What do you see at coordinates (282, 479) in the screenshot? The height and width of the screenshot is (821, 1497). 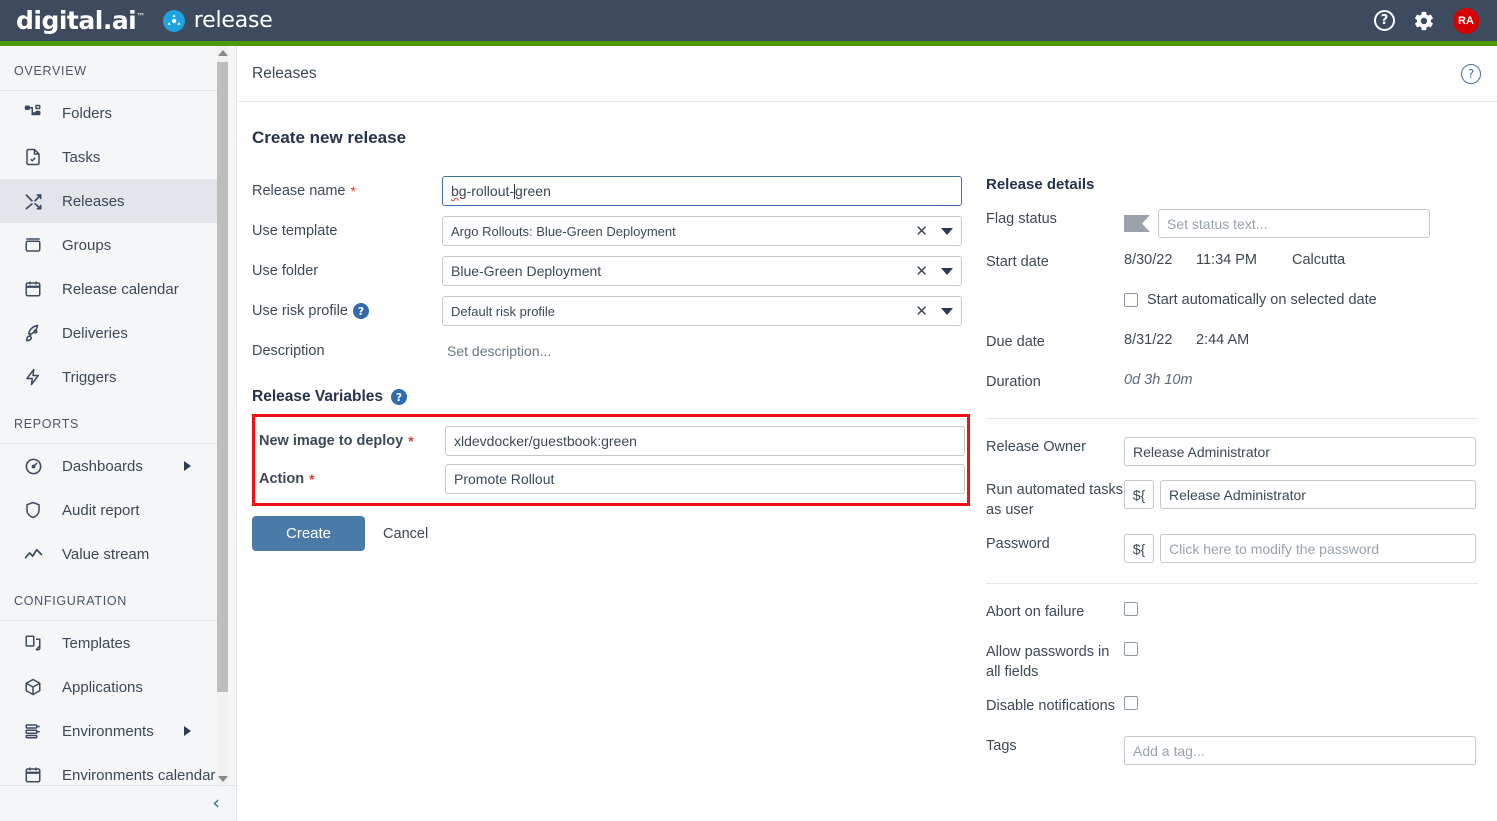 I see `label-text: Action` at bounding box center [282, 479].